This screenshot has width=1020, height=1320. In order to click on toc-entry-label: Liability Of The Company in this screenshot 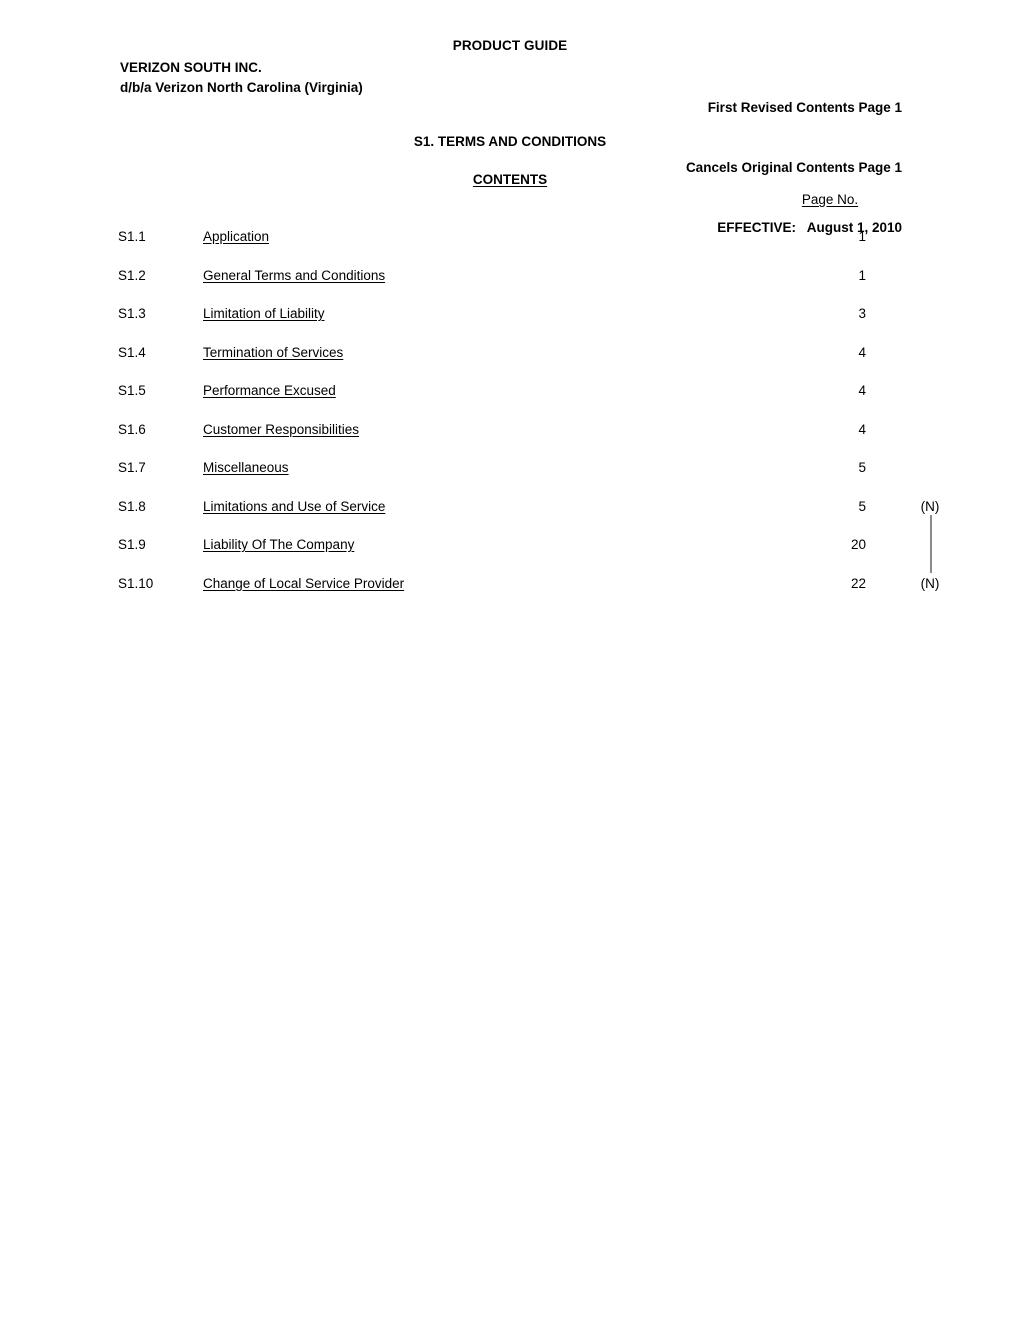, I will do `click(279, 544)`.